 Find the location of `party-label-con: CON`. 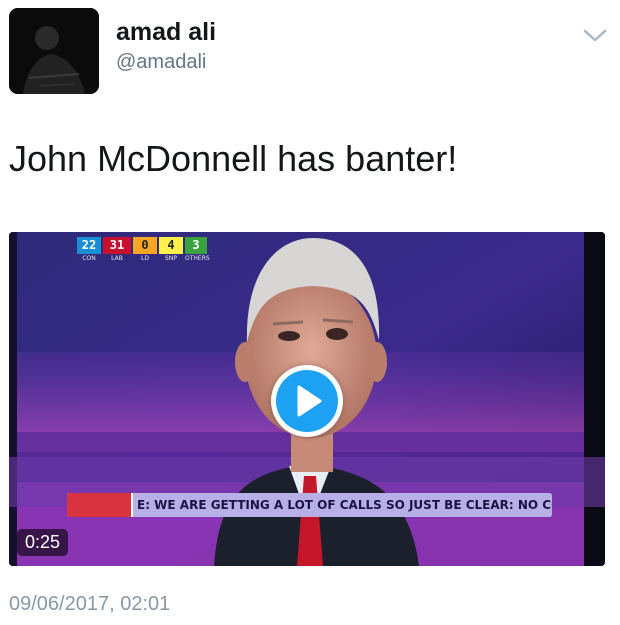

party-label-con: CON is located at coordinates (89, 258).